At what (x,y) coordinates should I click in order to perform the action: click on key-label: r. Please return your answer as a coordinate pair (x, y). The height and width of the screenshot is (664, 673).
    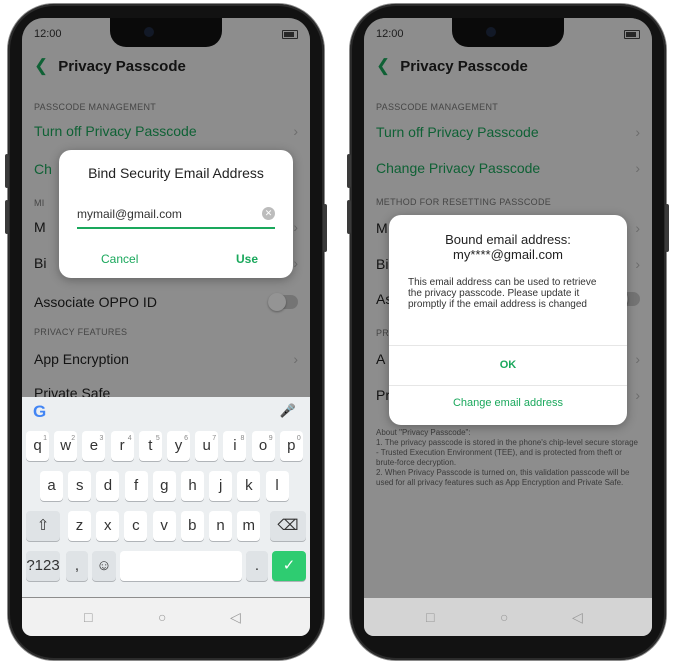
    Looking at the image, I should click on (122, 445).